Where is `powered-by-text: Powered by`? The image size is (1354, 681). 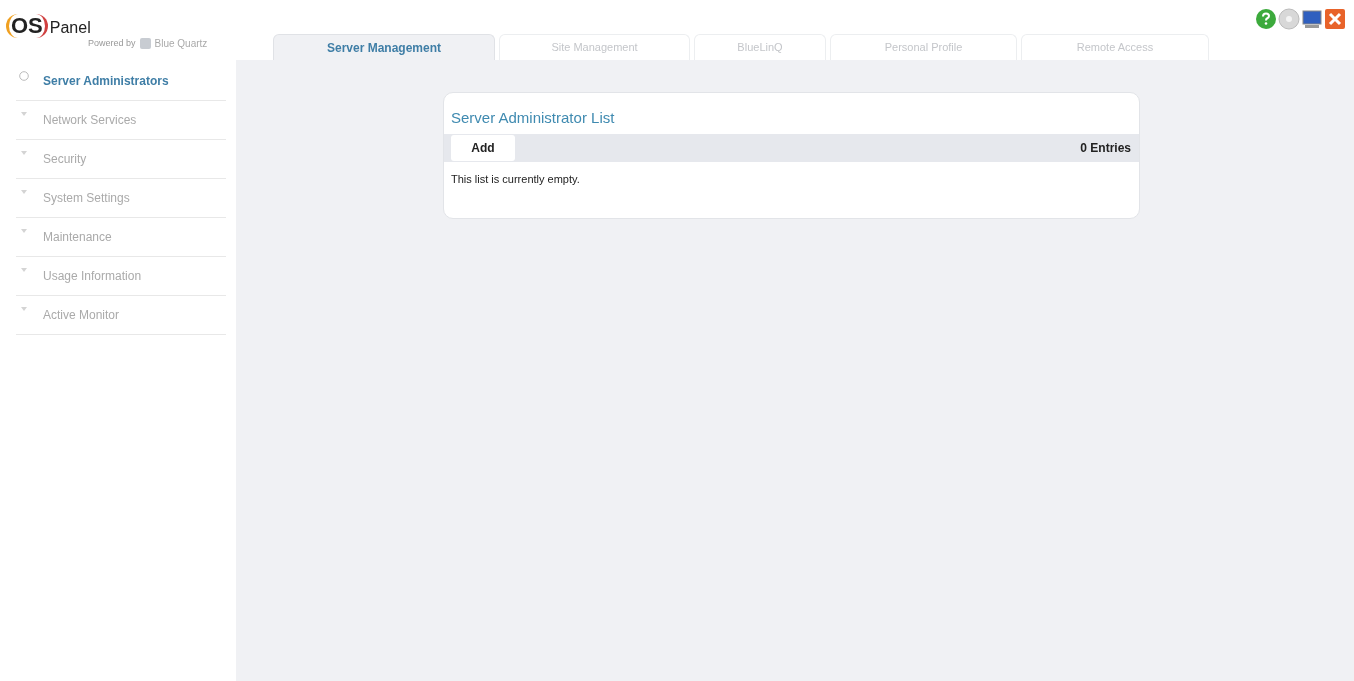 powered-by-text: Powered by is located at coordinates (112, 43).